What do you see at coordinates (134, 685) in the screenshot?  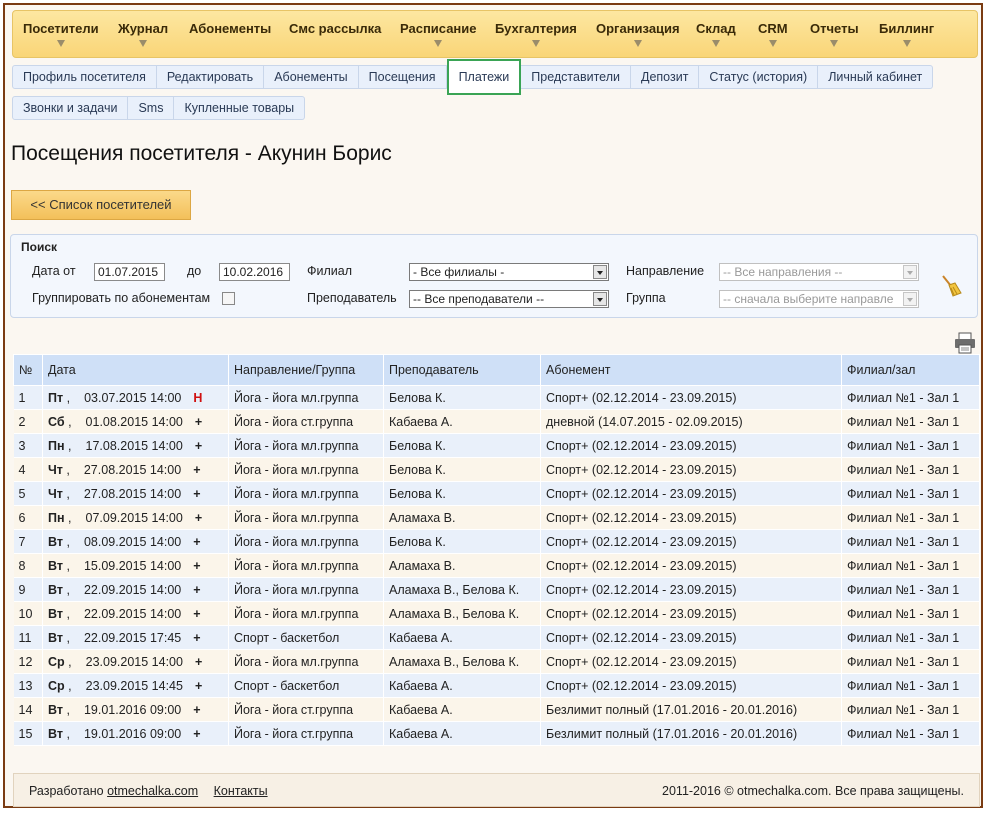 I see `visit-datetime: 23.09.2015 14:45` at bounding box center [134, 685].